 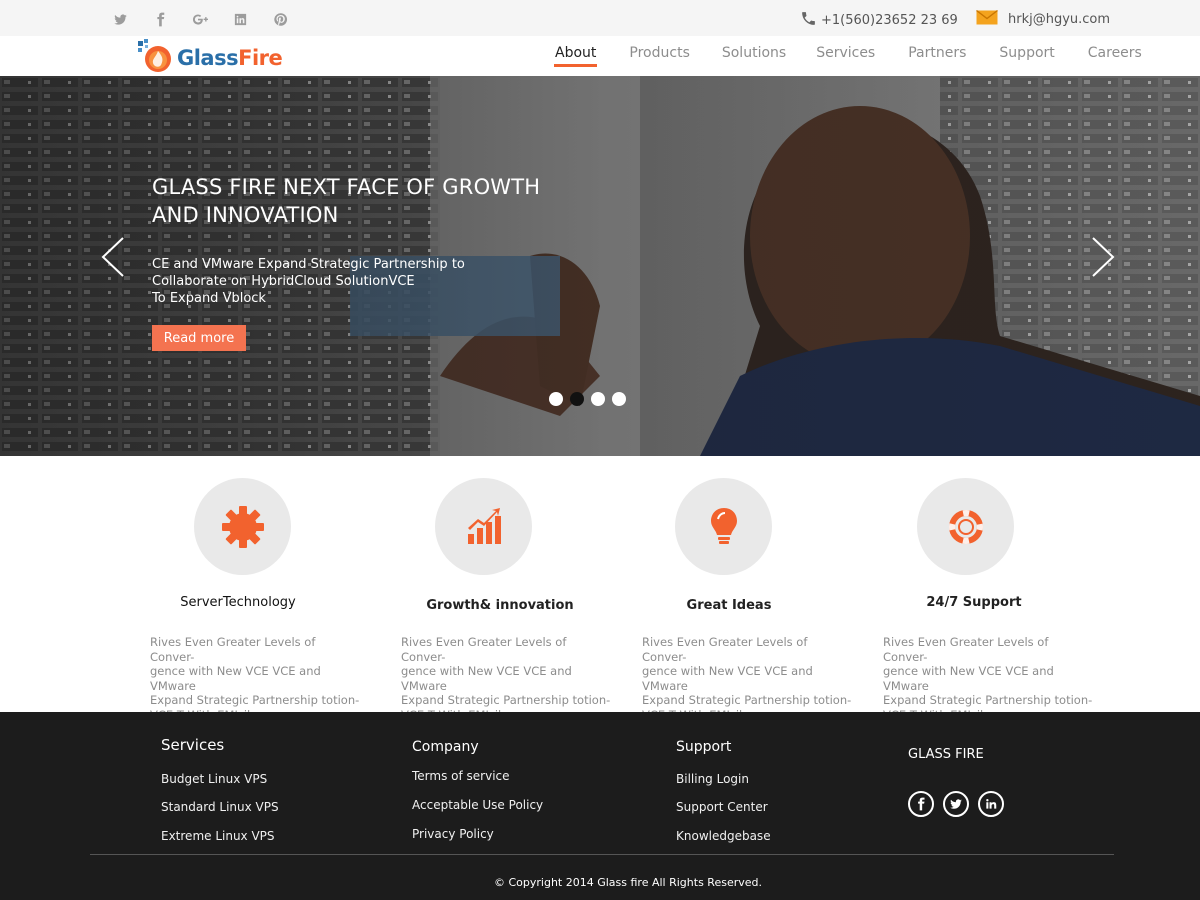 I want to click on lightbulb-icon, so click(x=723, y=525).